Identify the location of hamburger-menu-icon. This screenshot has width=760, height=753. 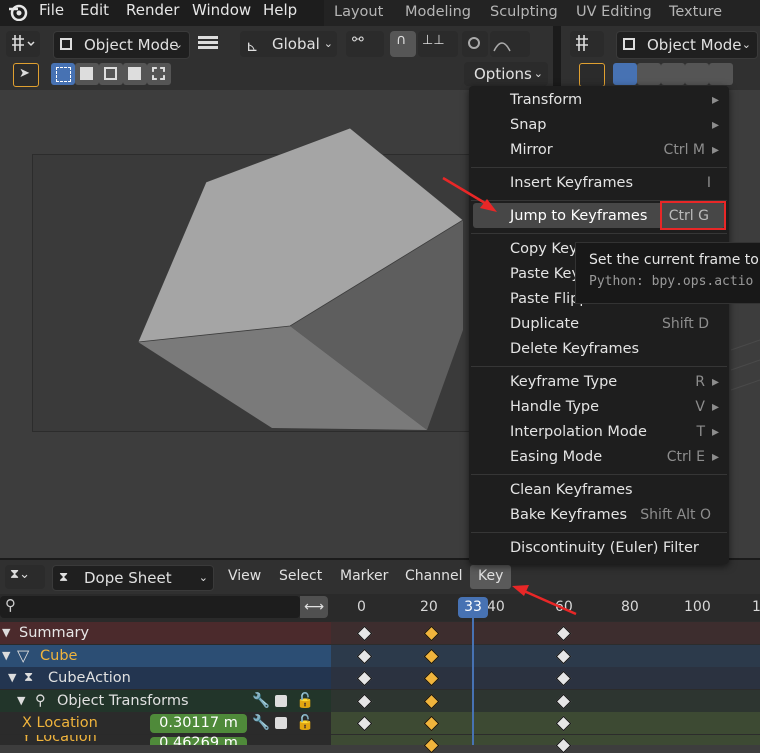
(208, 44).